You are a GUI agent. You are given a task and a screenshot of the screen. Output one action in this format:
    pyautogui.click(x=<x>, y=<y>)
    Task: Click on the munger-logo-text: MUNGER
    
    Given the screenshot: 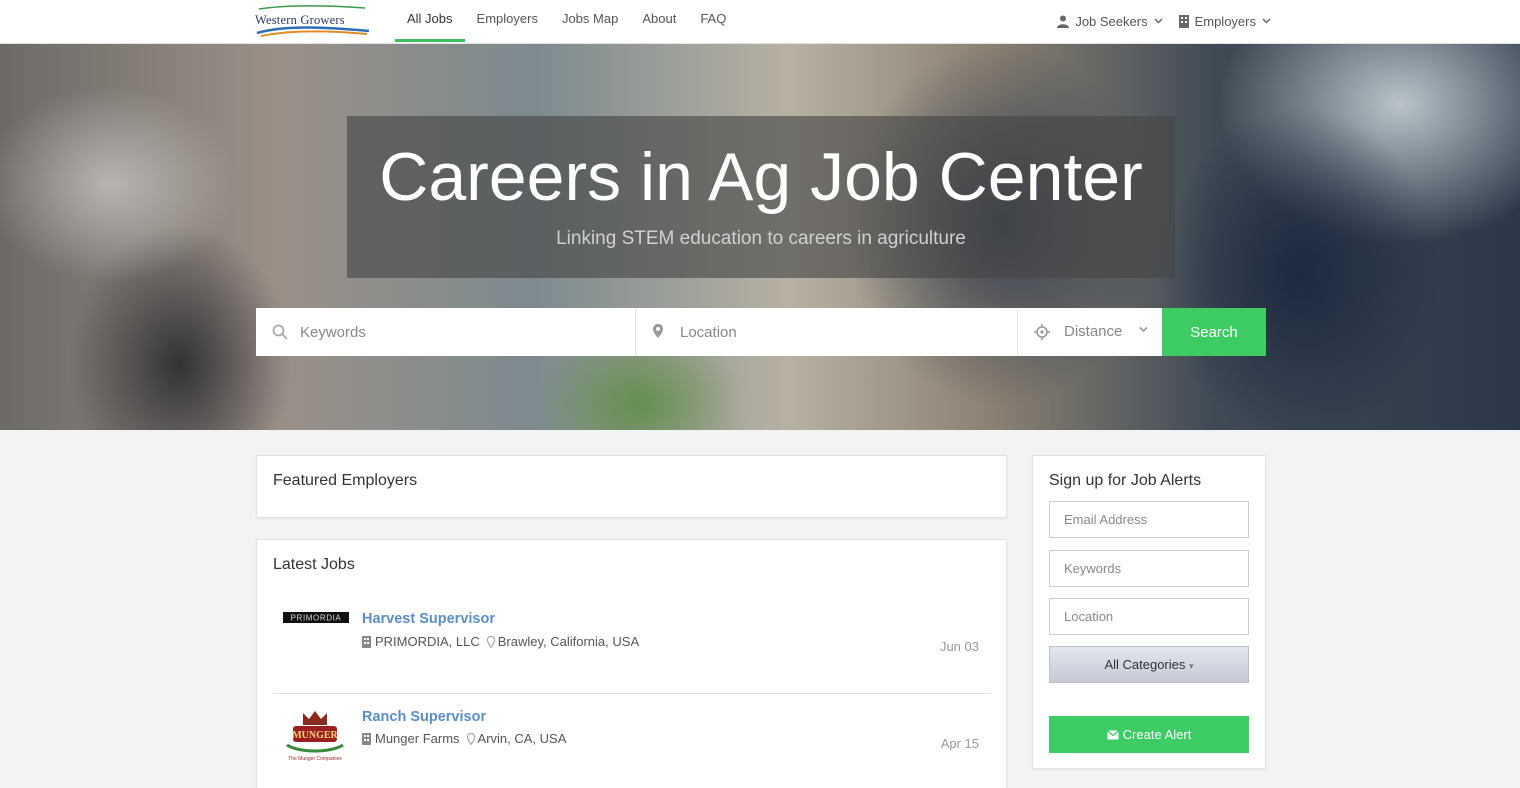 What is the action you would take?
    pyautogui.click(x=315, y=735)
    